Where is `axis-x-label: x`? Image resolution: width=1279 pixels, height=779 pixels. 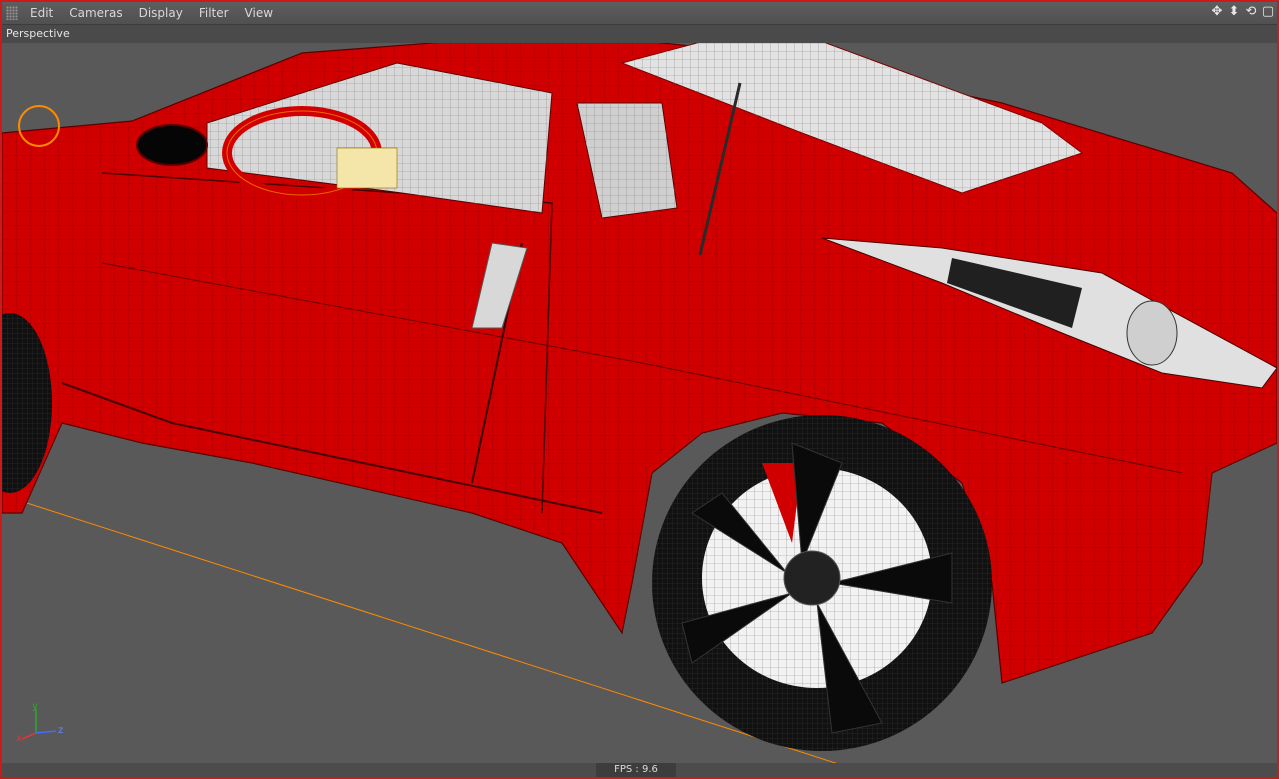 axis-x-label: x is located at coordinates (19, 737).